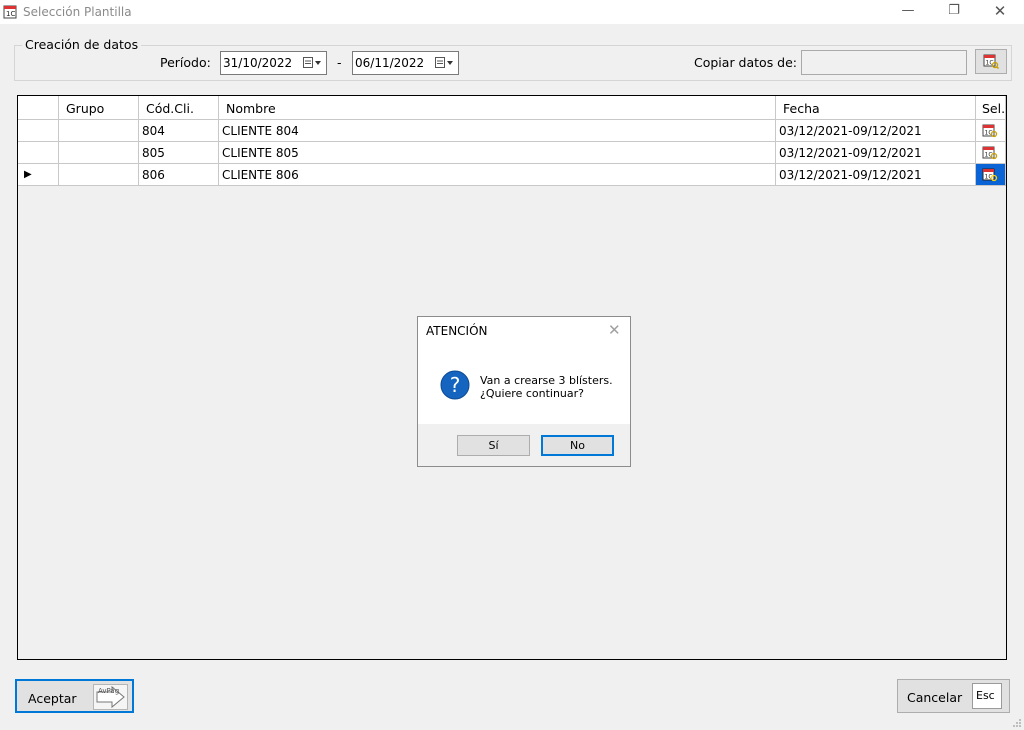 The height and width of the screenshot is (730, 1024). What do you see at coordinates (991, 108) in the screenshot?
I see `column-header-sel: Sel.` at bounding box center [991, 108].